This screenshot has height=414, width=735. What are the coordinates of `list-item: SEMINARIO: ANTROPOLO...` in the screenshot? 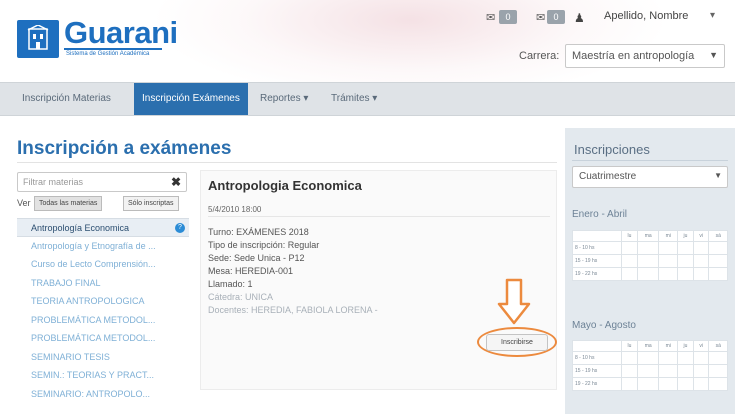 It's located at (103, 394).